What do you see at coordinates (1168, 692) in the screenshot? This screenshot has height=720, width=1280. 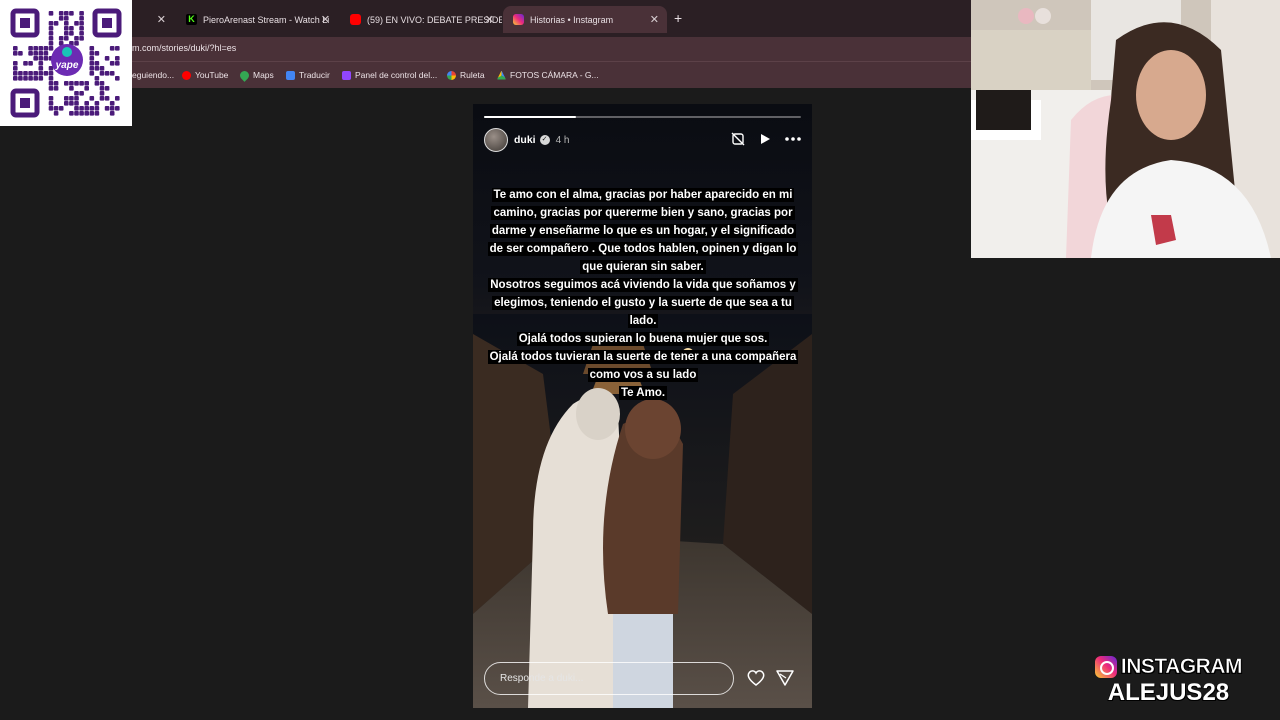 I see `instagram-handle: ALEJUS28` at bounding box center [1168, 692].